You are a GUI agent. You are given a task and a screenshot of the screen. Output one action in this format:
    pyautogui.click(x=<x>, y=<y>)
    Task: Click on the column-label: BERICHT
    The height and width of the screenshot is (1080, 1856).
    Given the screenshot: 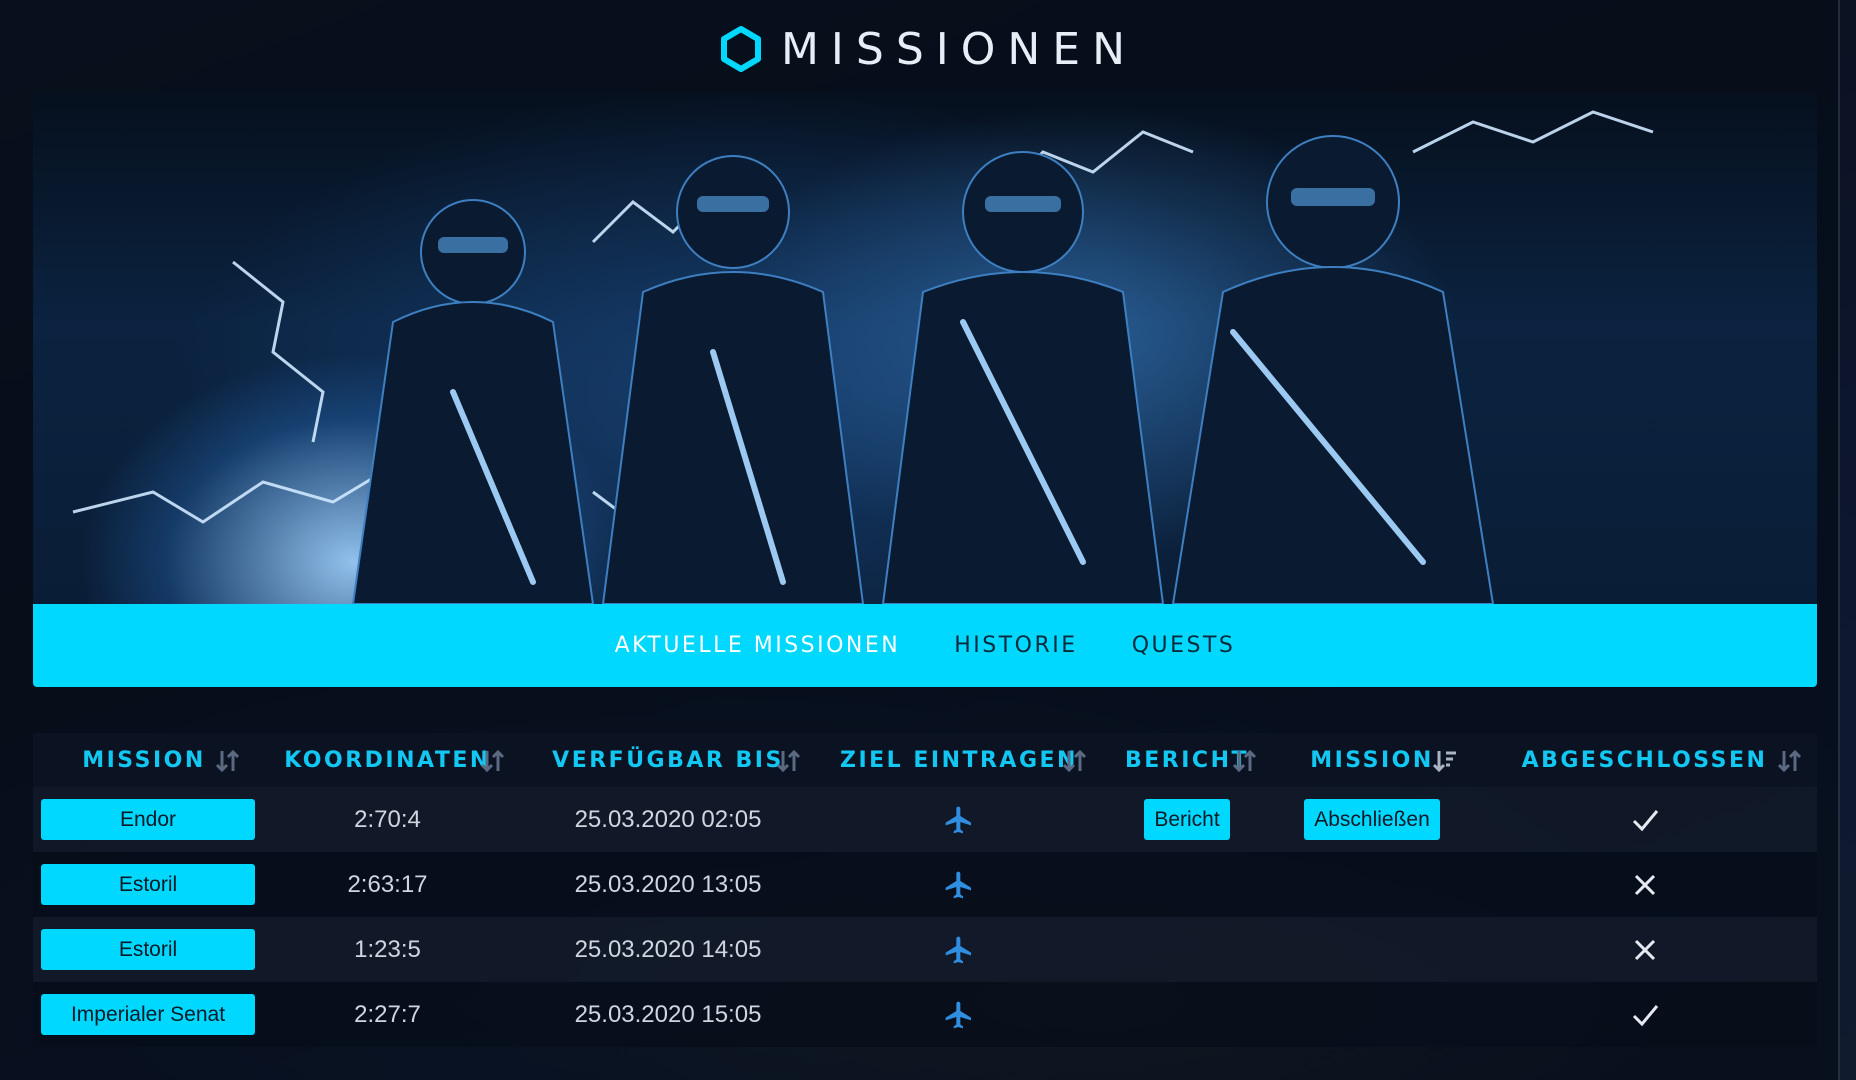 What is the action you would take?
    pyautogui.click(x=1187, y=760)
    